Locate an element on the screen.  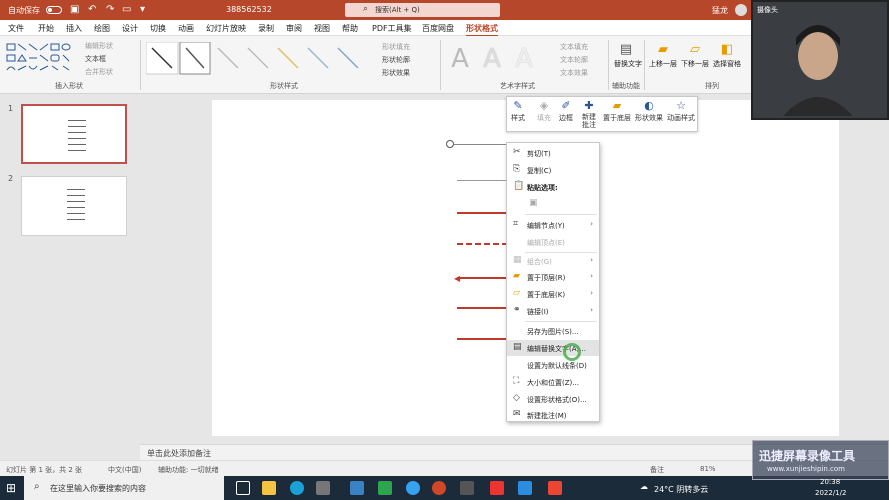
windows-start-icon: ⊞ is located at coordinates (11, 488).